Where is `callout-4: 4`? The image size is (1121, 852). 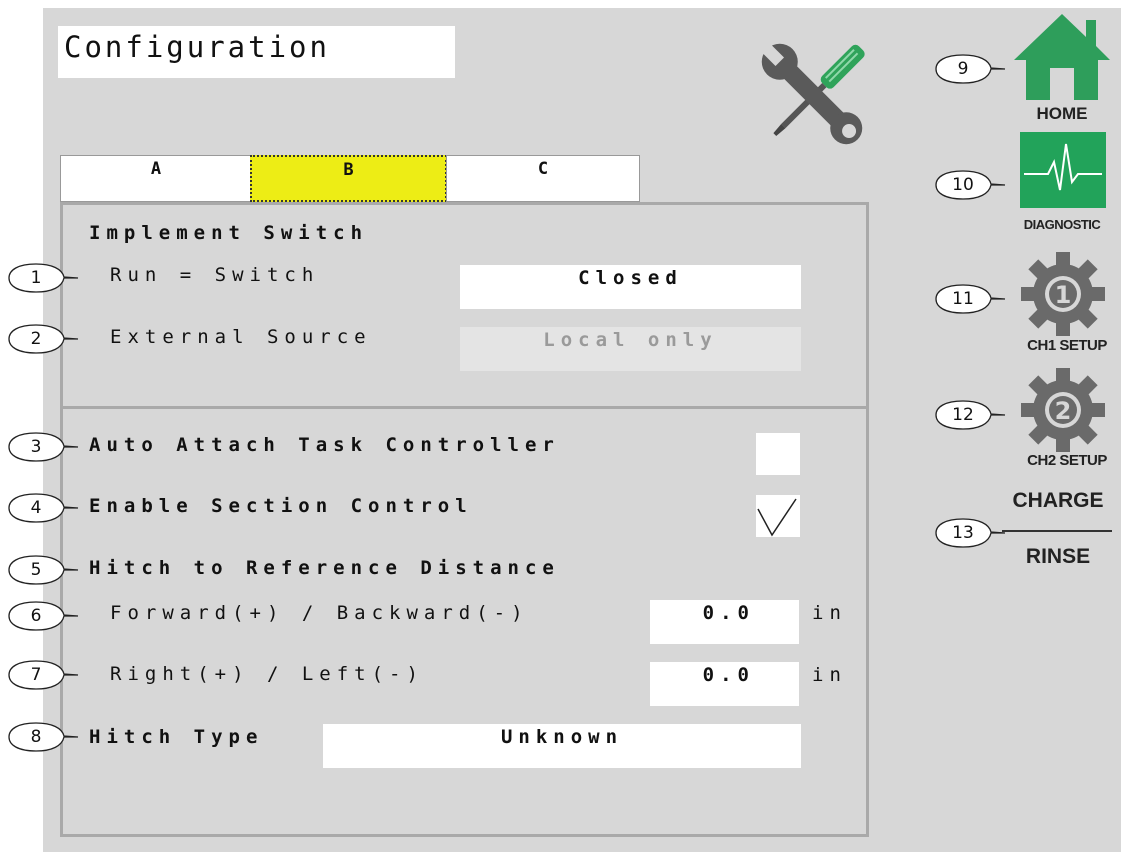
callout-4: 4 is located at coordinates (44, 508).